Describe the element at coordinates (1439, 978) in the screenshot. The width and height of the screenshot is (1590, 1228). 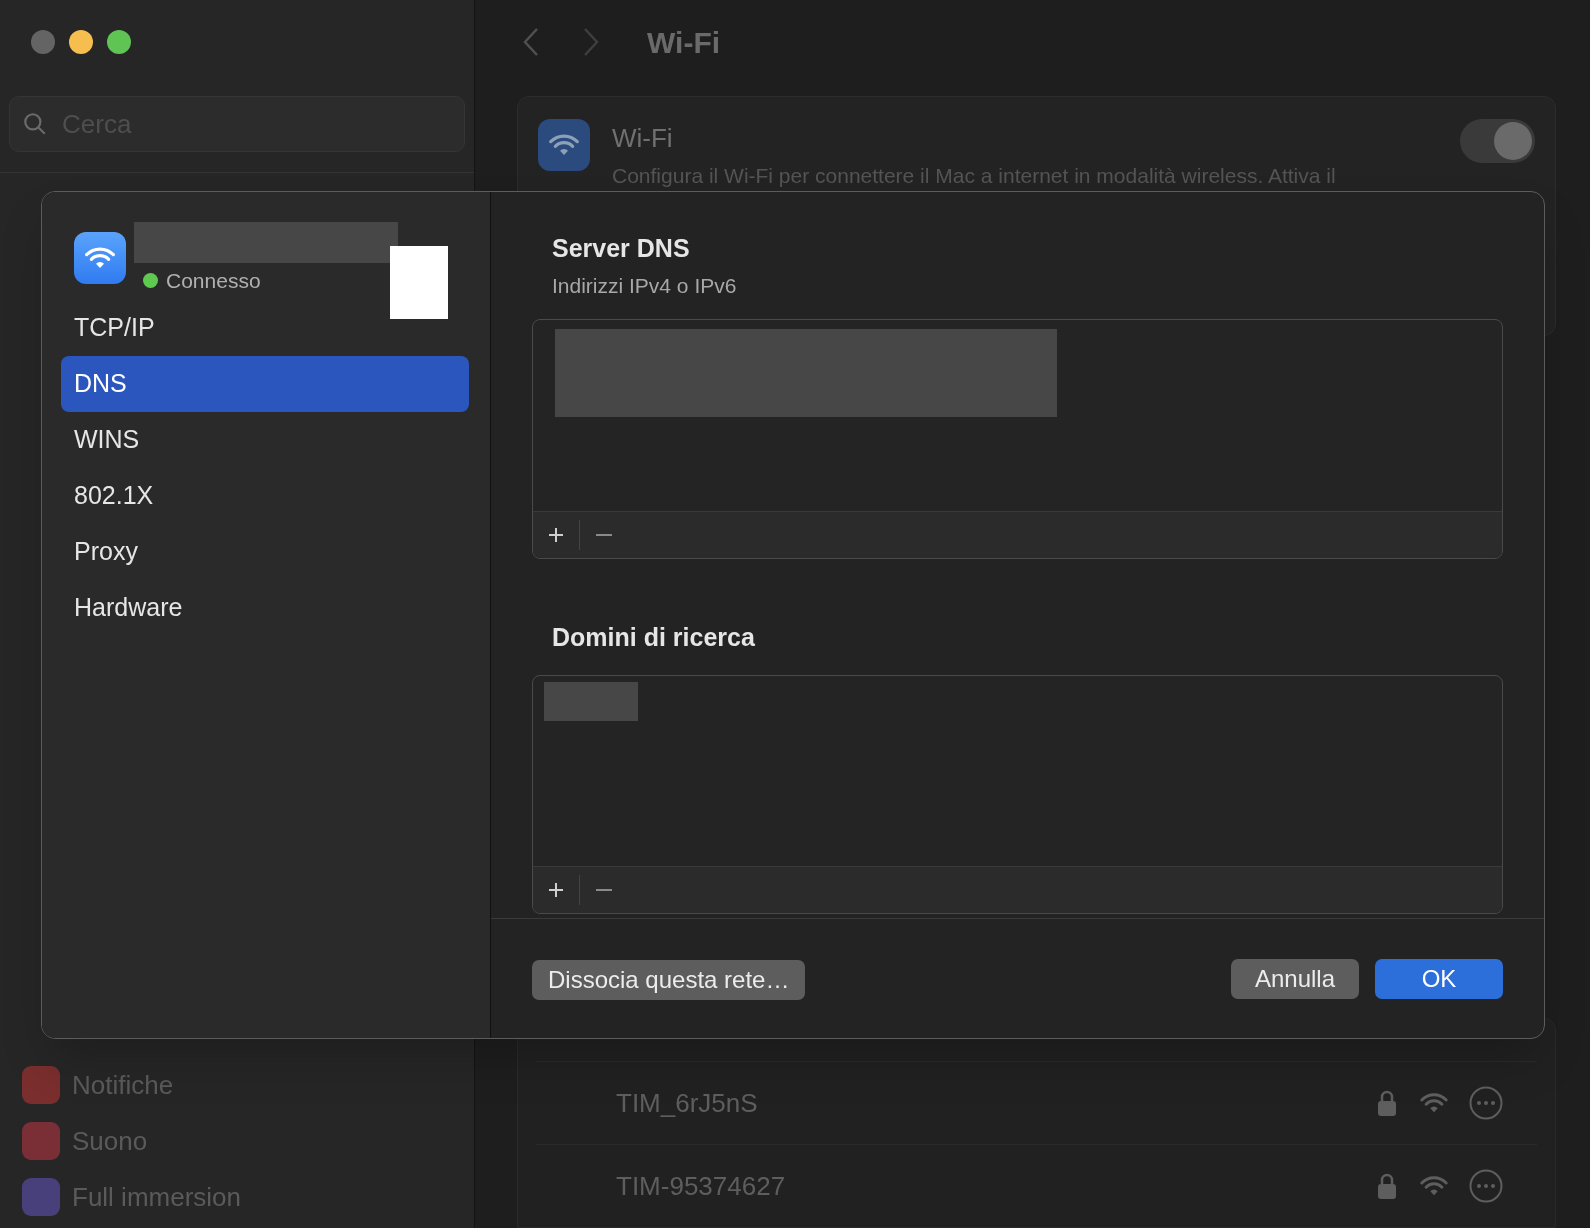
I see `ok-button: OK` at that location.